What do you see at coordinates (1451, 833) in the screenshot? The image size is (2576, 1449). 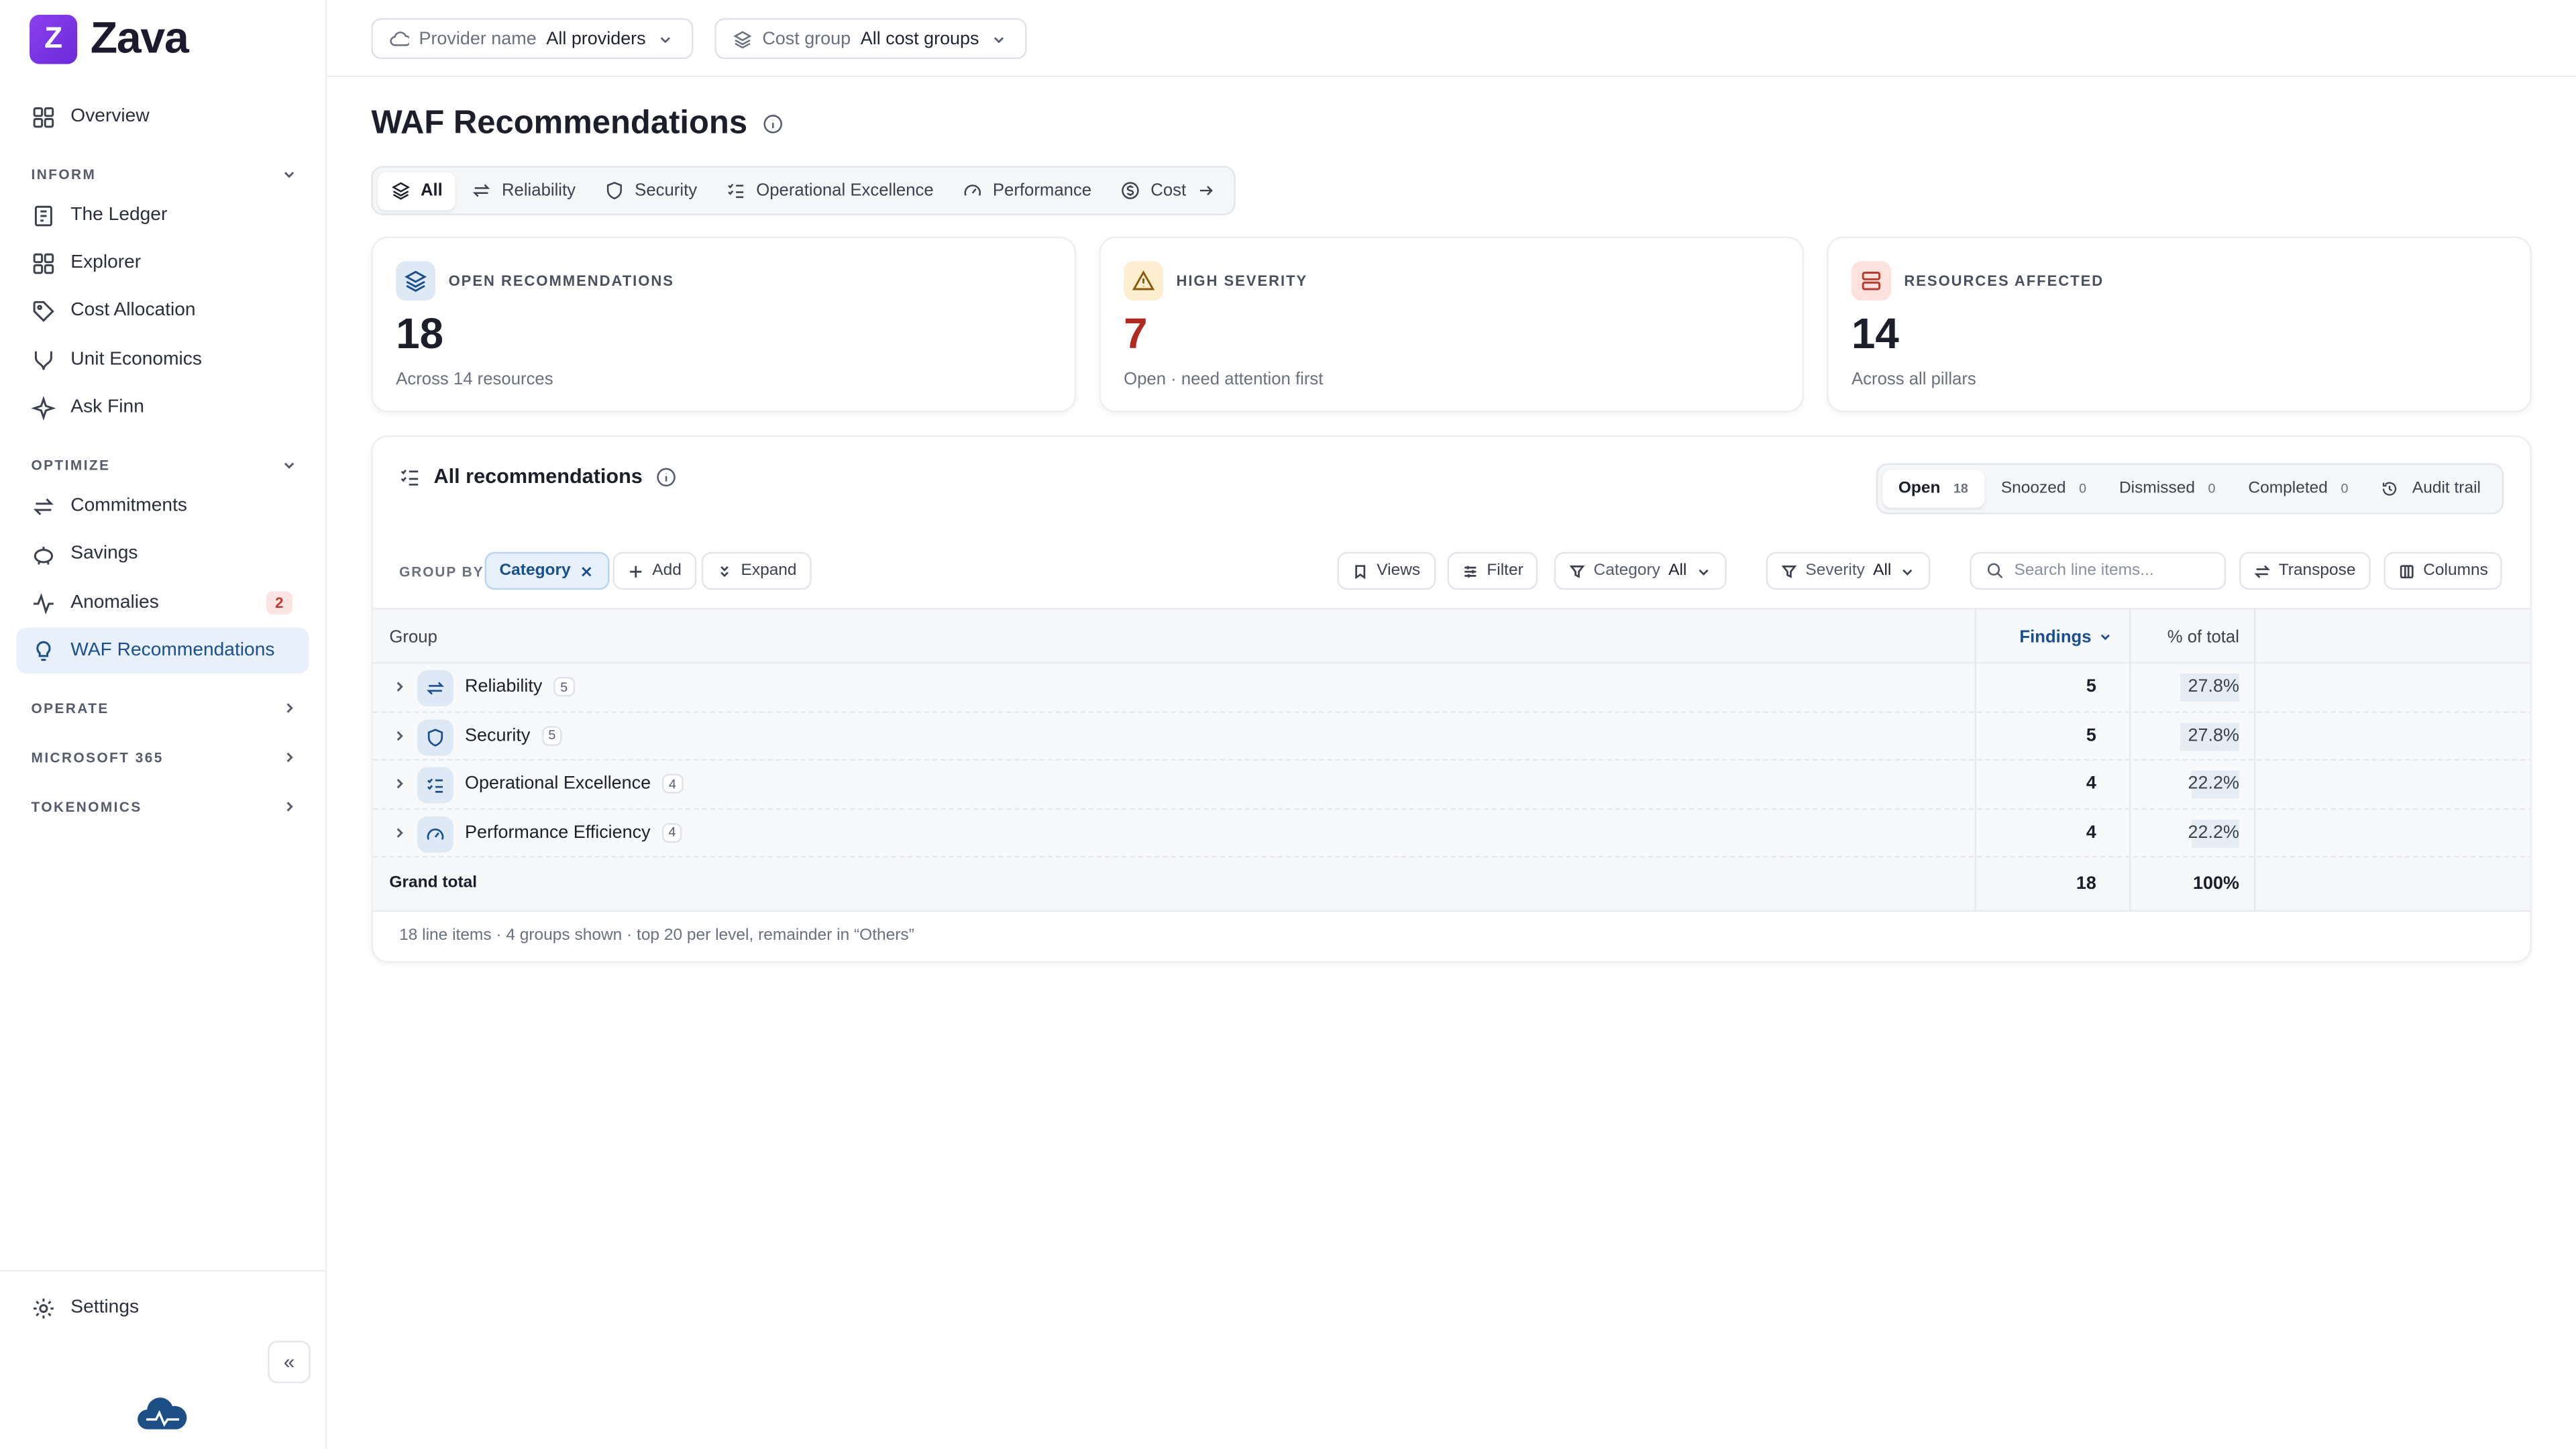 I see `table-row: Performance Efficiency 4 4 22.2%` at bounding box center [1451, 833].